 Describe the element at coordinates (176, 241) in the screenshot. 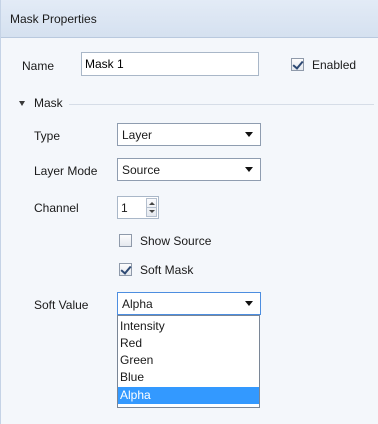

I see `show-source-label: Show Source` at that location.